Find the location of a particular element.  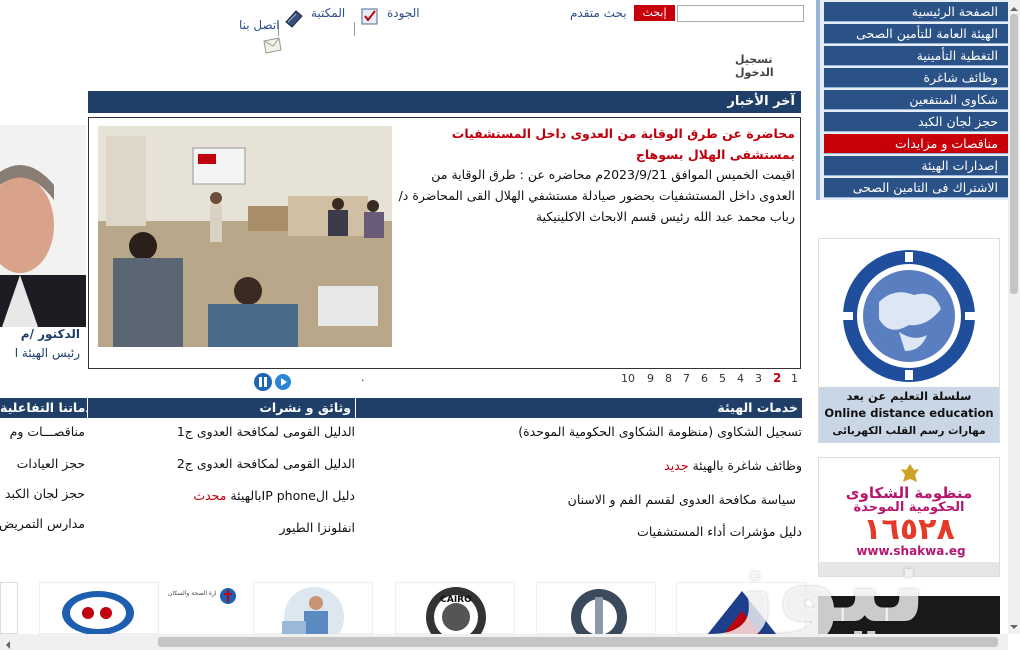

distance-education-title: سلسلة التعليم عن بعد is located at coordinates (909, 396).